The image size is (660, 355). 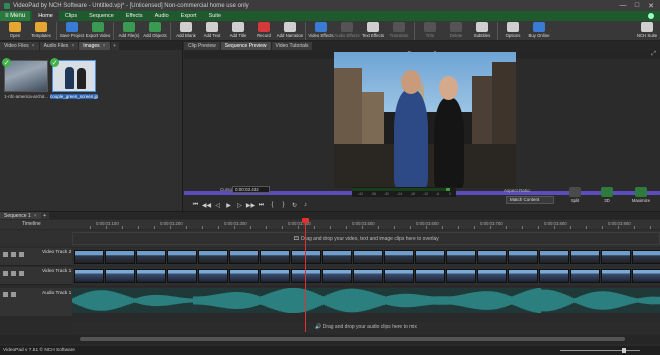 What do you see at coordinates (212, 31) in the screenshot?
I see `add-text-button: Add Text` at bounding box center [212, 31].